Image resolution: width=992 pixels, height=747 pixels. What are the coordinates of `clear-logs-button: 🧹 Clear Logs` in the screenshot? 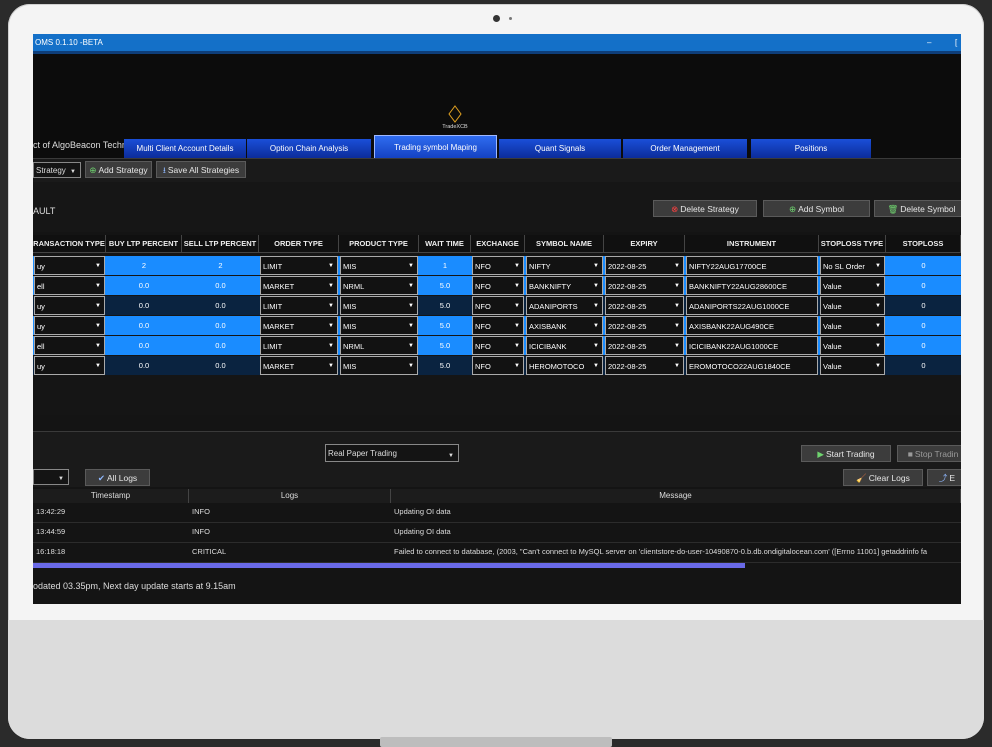 It's located at (883, 477).